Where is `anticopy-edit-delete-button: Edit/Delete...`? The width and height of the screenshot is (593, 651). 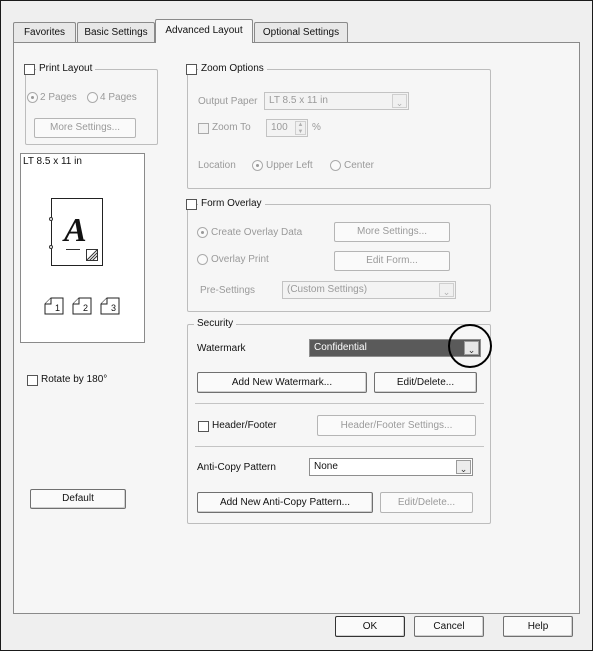
anticopy-edit-delete-button: Edit/Delete... is located at coordinates (426, 502).